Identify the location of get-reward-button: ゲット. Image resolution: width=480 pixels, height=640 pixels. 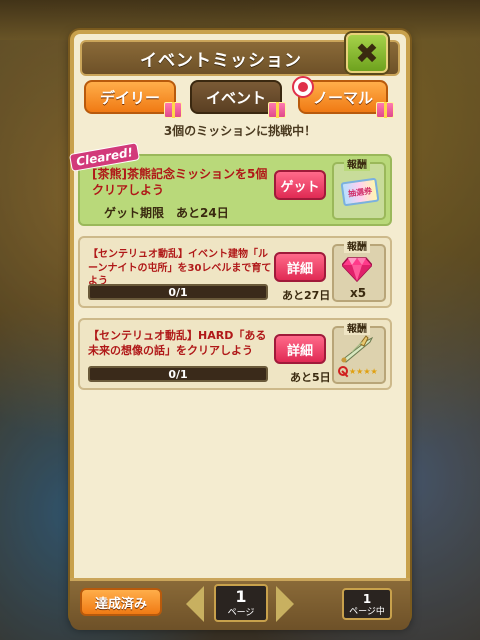
(300, 185).